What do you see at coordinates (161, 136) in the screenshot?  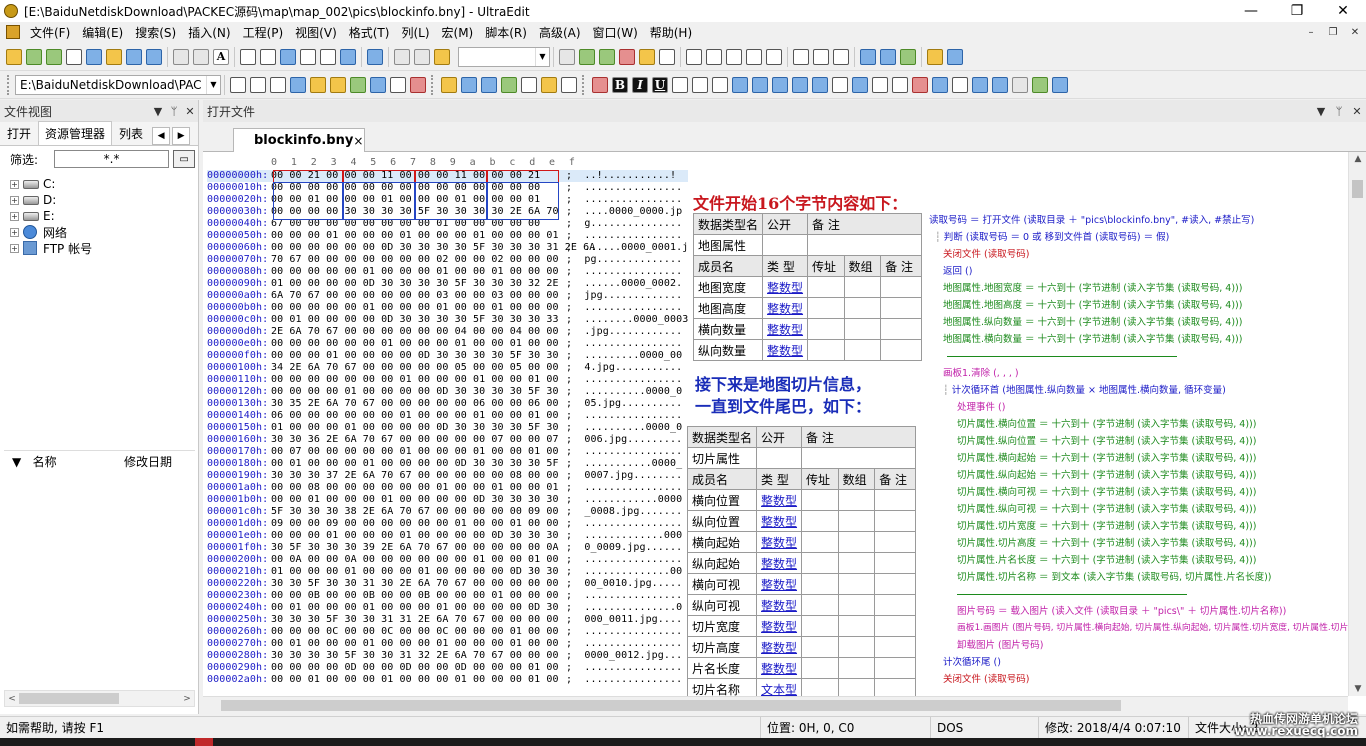 I see `tab-scroll-left-icon: ◀` at bounding box center [161, 136].